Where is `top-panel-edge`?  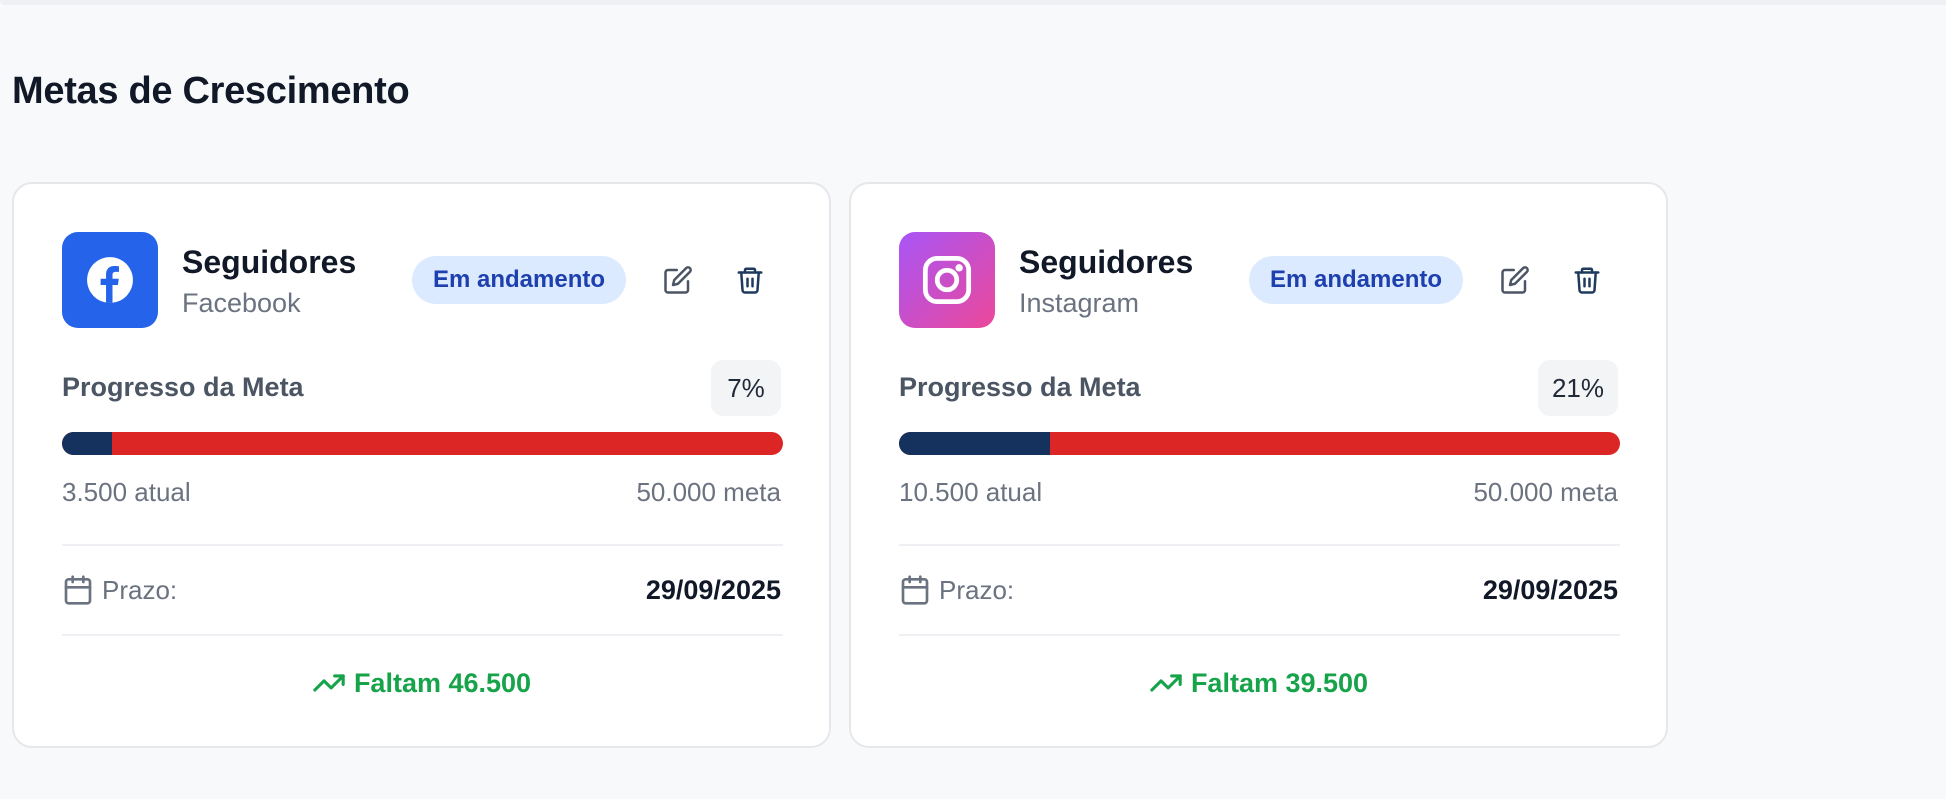
top-panel-edge is located at coordinates (973, 2).